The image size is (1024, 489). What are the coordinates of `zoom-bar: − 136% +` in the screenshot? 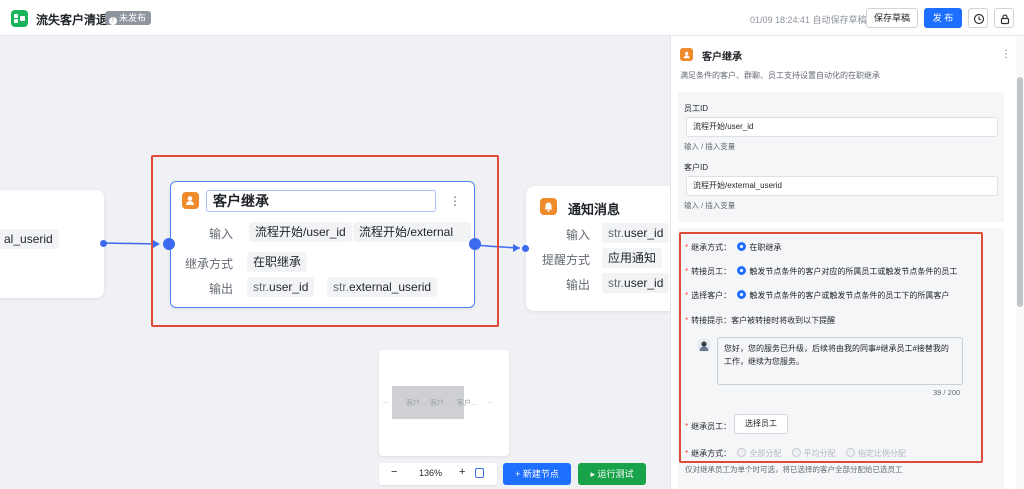 It's located at (438, 474).